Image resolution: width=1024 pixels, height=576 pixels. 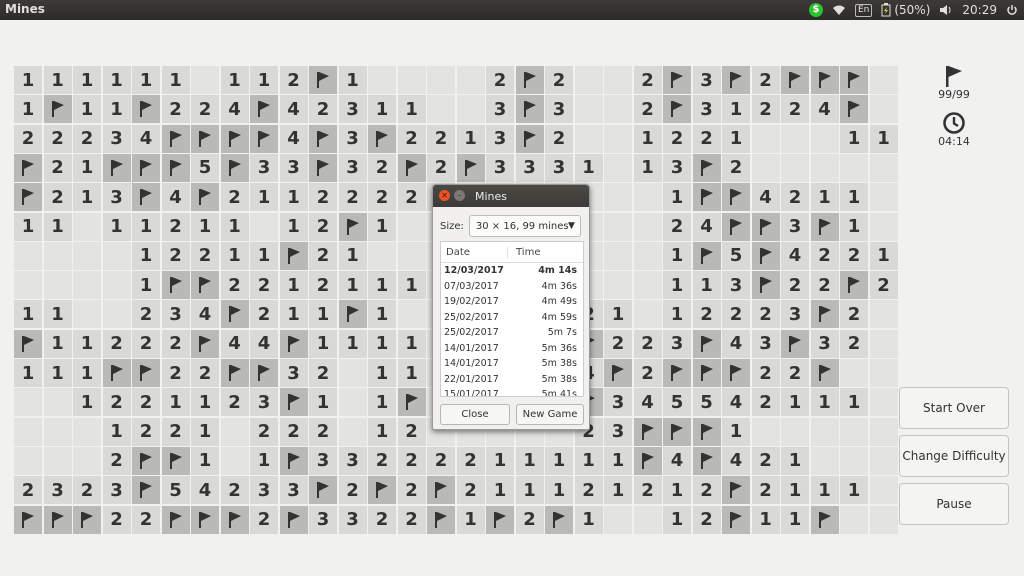 What do you see at coordinates (954, 456) in the screenshot?
I see `change-difficulty-button: Change Difficulty` at bounding box center [954, 456].